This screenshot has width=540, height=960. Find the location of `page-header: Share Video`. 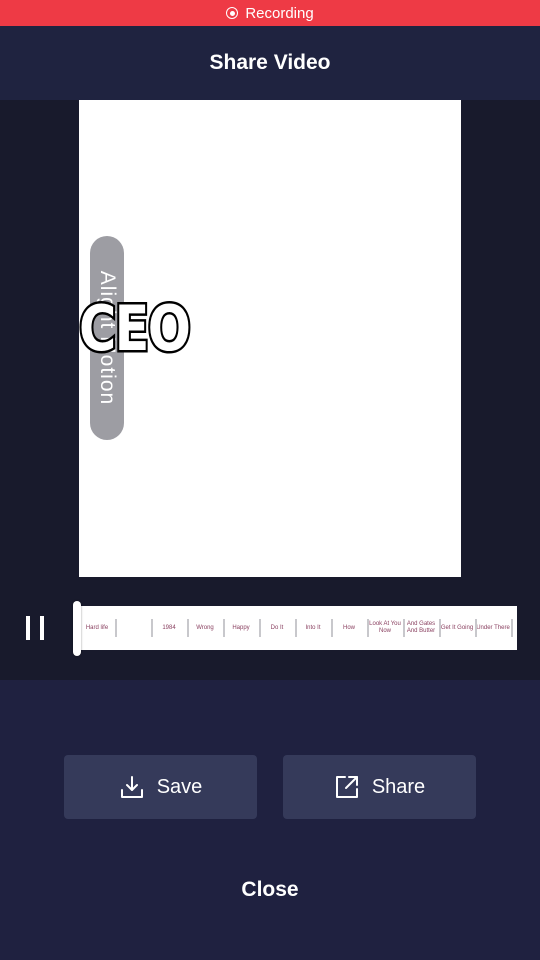

page-header: Share Video is located at coordinates (270, 63).